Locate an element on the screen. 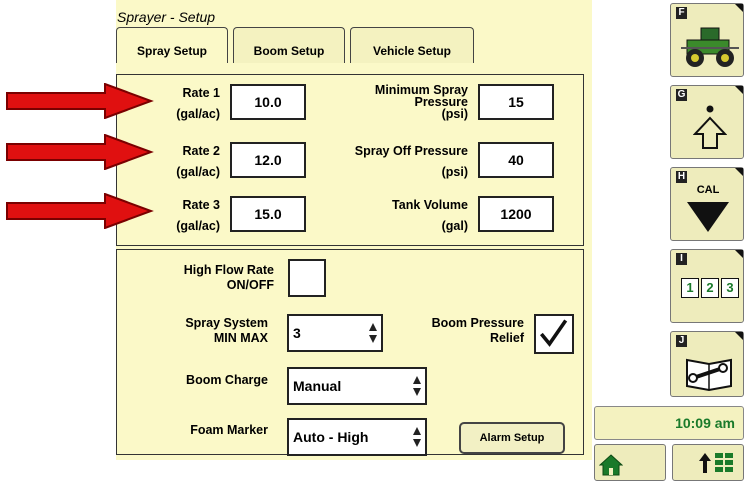  down-triangle-icon is located at coordinates (708, 217).